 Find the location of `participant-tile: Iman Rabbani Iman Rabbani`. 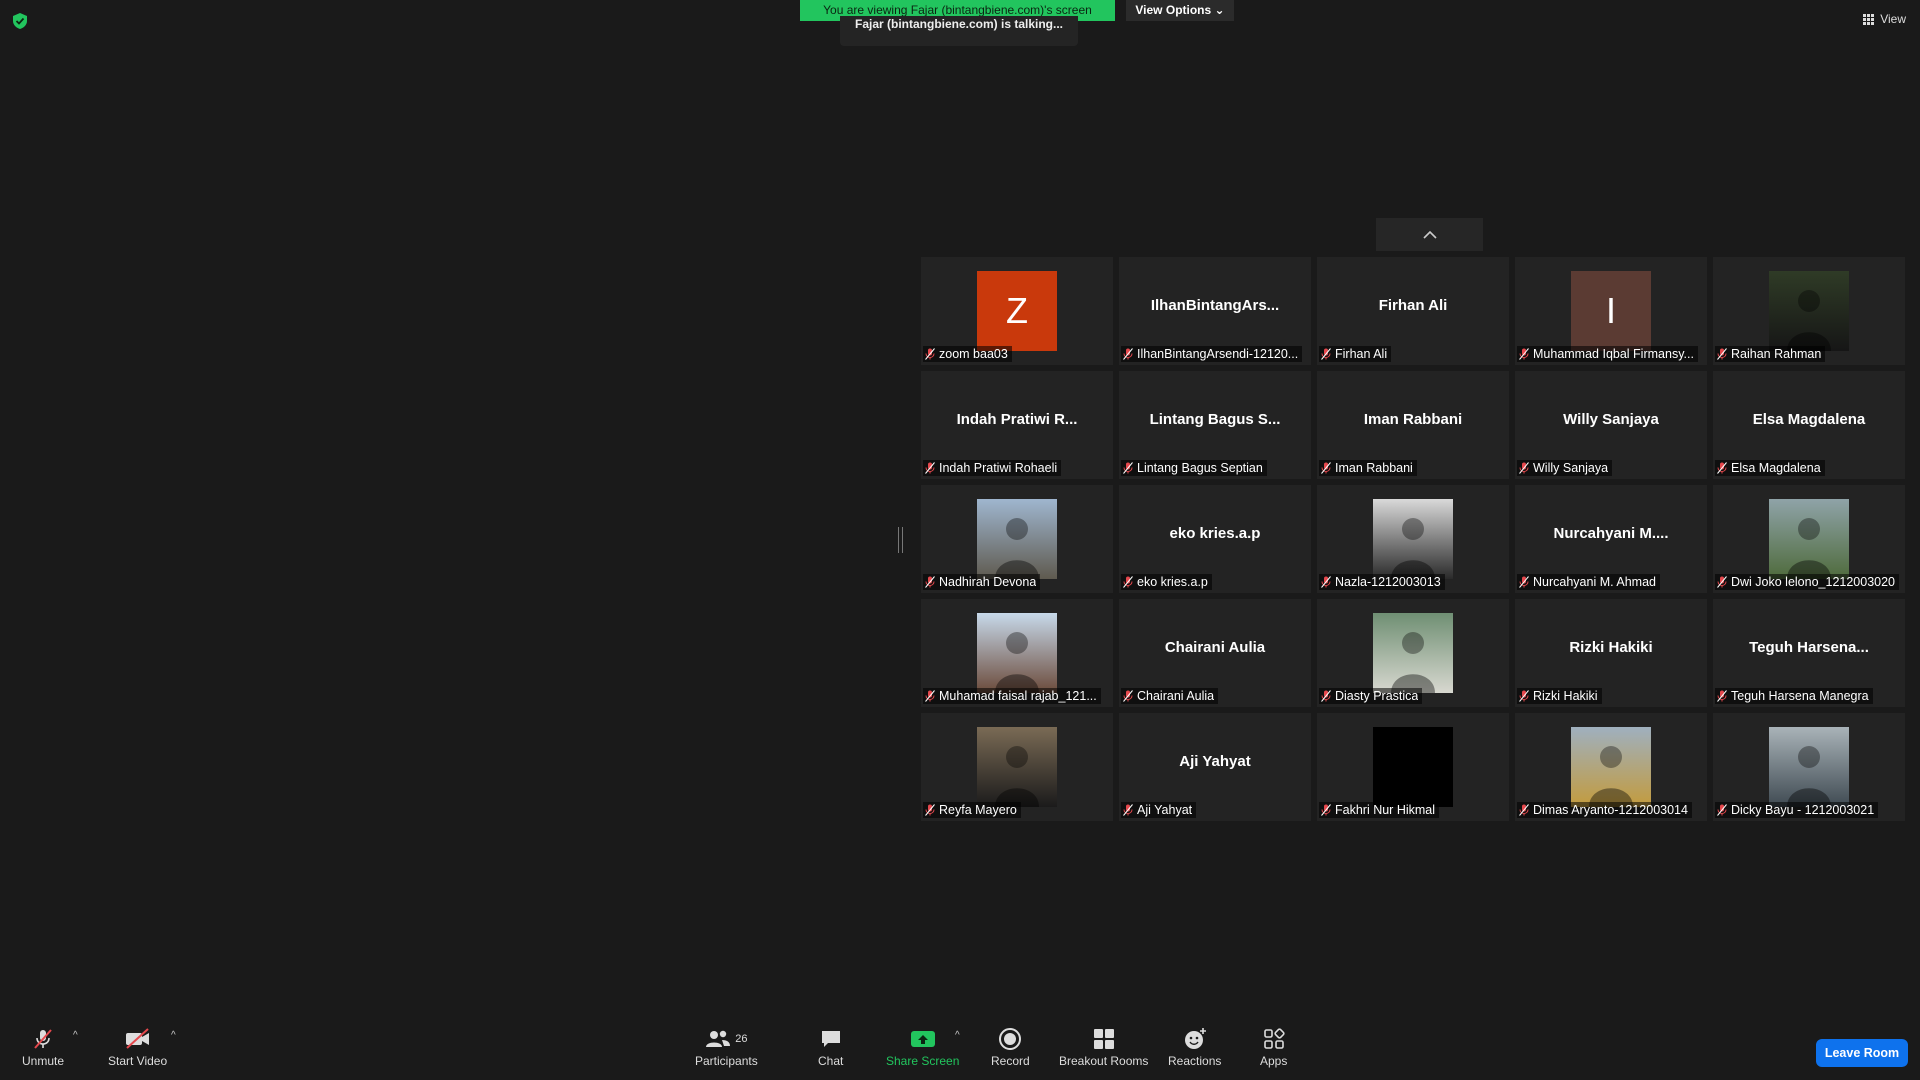

participant-tile: Iman Rabbani Iman Rabbani is located at coordinates (1413, 425).